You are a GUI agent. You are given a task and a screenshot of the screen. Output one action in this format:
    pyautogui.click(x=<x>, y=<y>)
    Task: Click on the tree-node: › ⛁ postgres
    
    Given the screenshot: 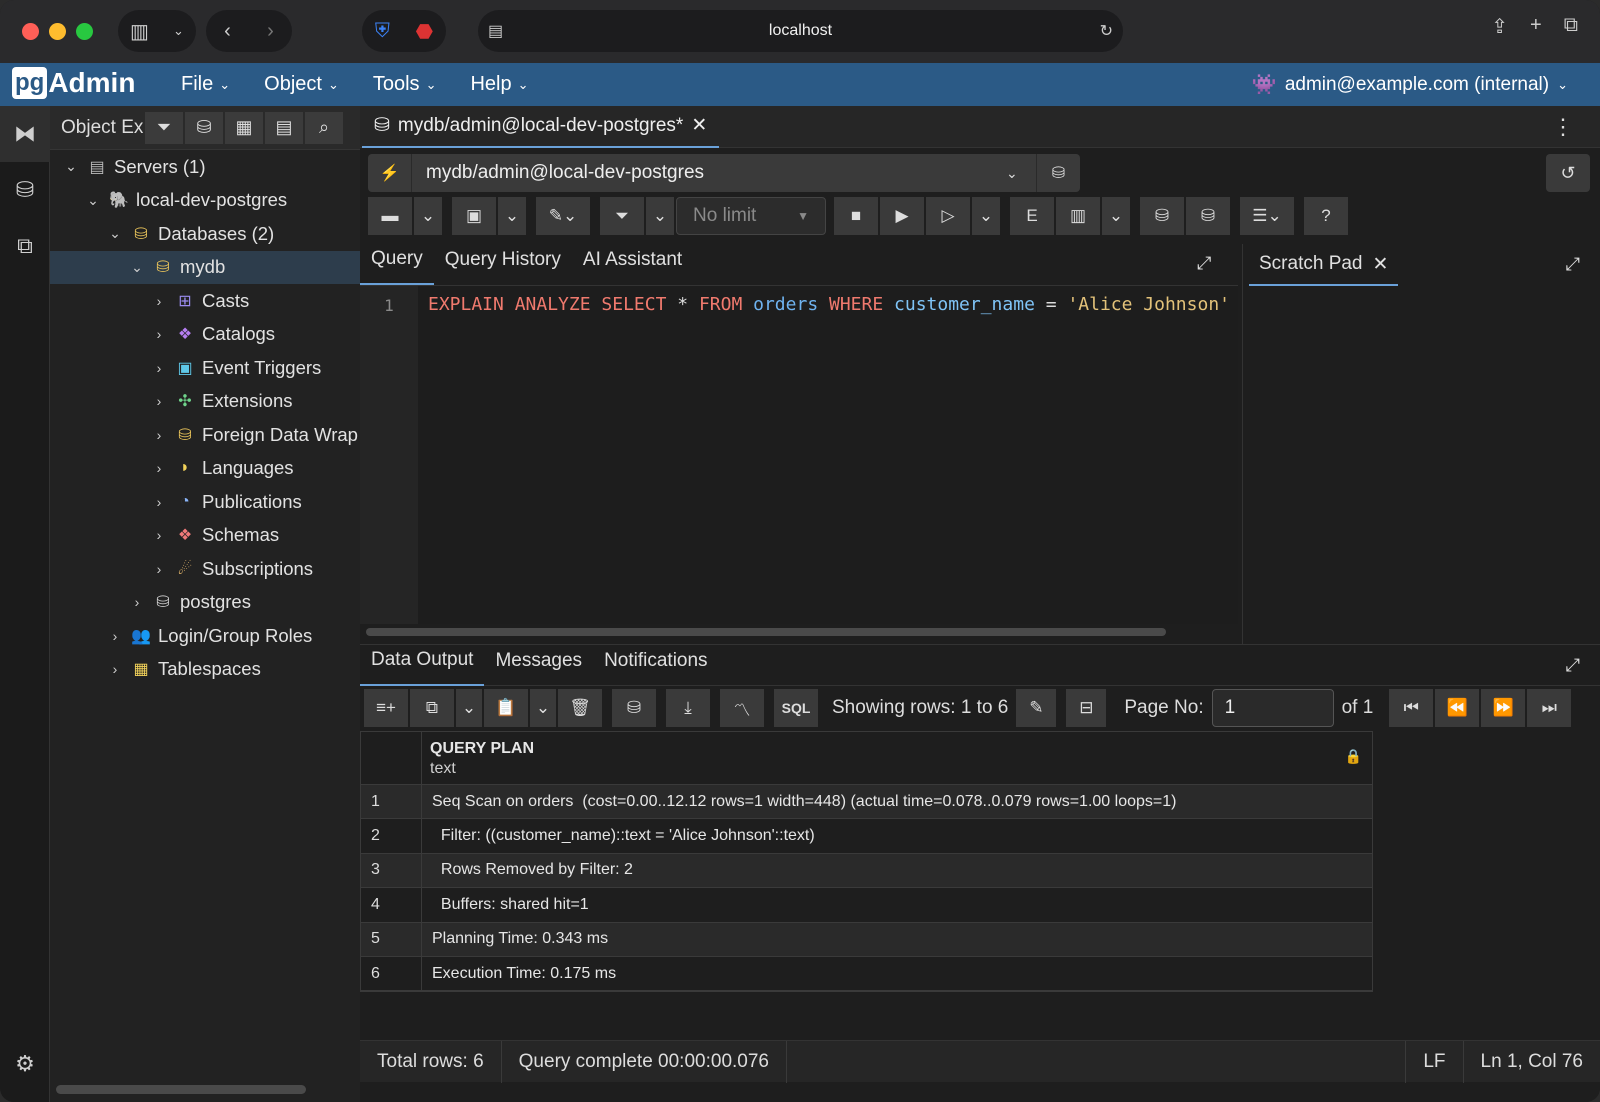 What is the action you would take?
    pyautogui.click(x=205, y=603)
    